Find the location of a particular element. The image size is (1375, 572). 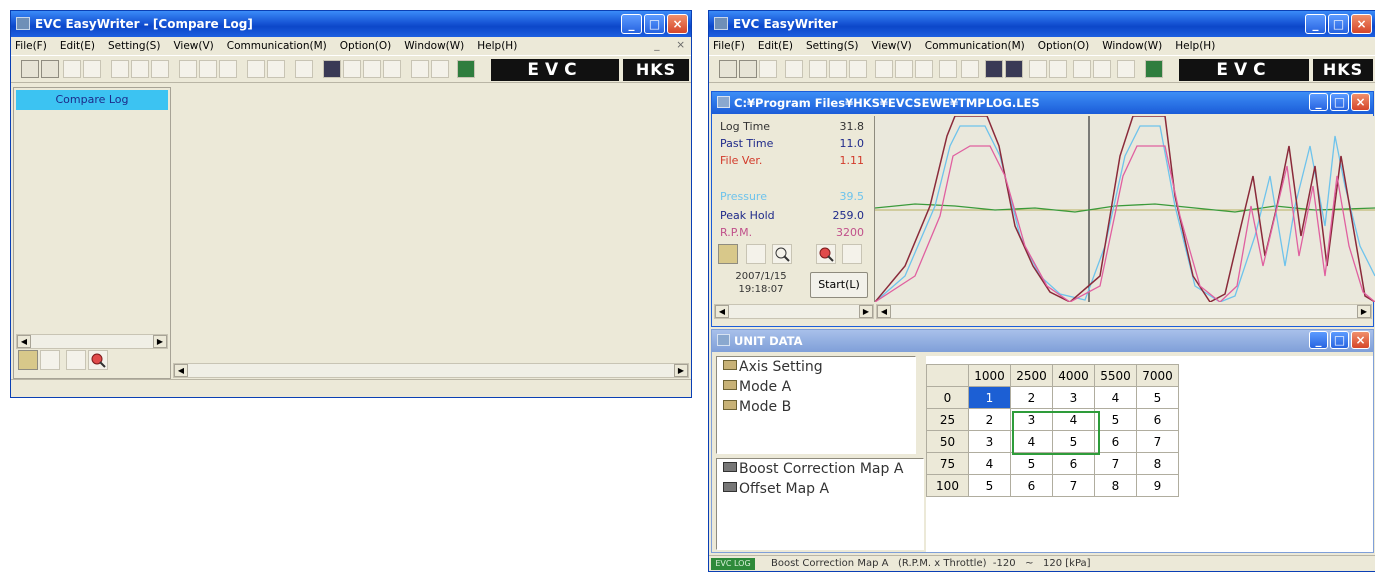

start-button: Start(L) is located at coordinates (839, 285).